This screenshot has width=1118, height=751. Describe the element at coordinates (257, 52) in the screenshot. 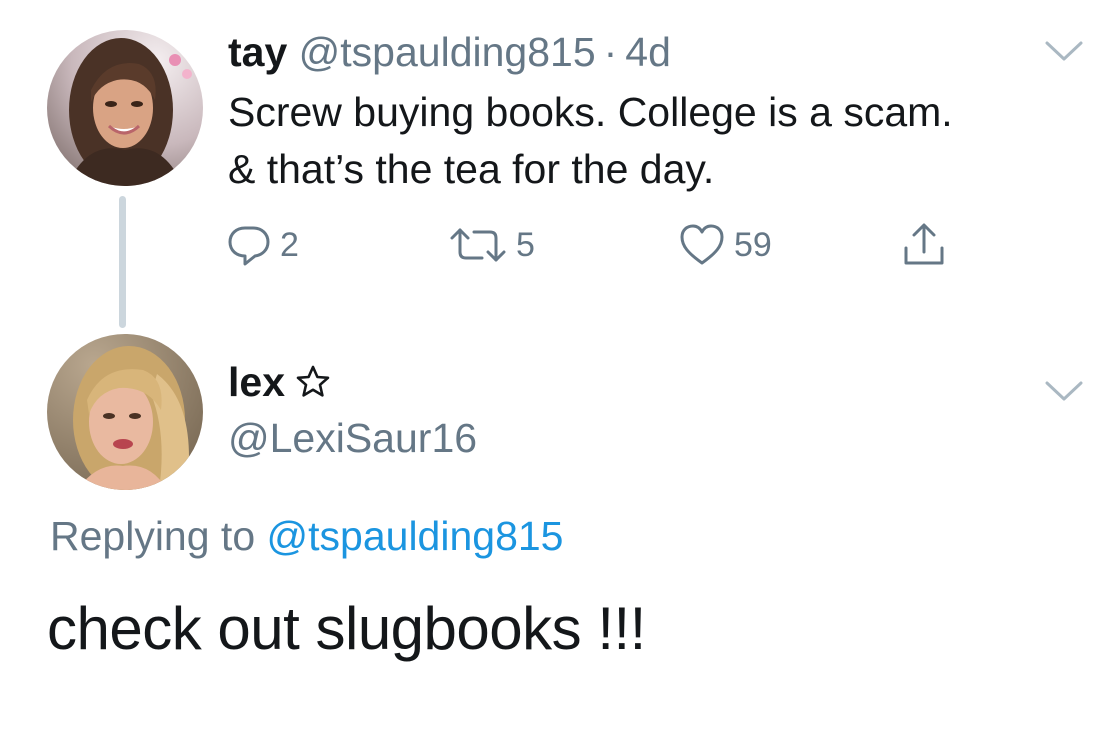

I see `author-name: tay` at that location.